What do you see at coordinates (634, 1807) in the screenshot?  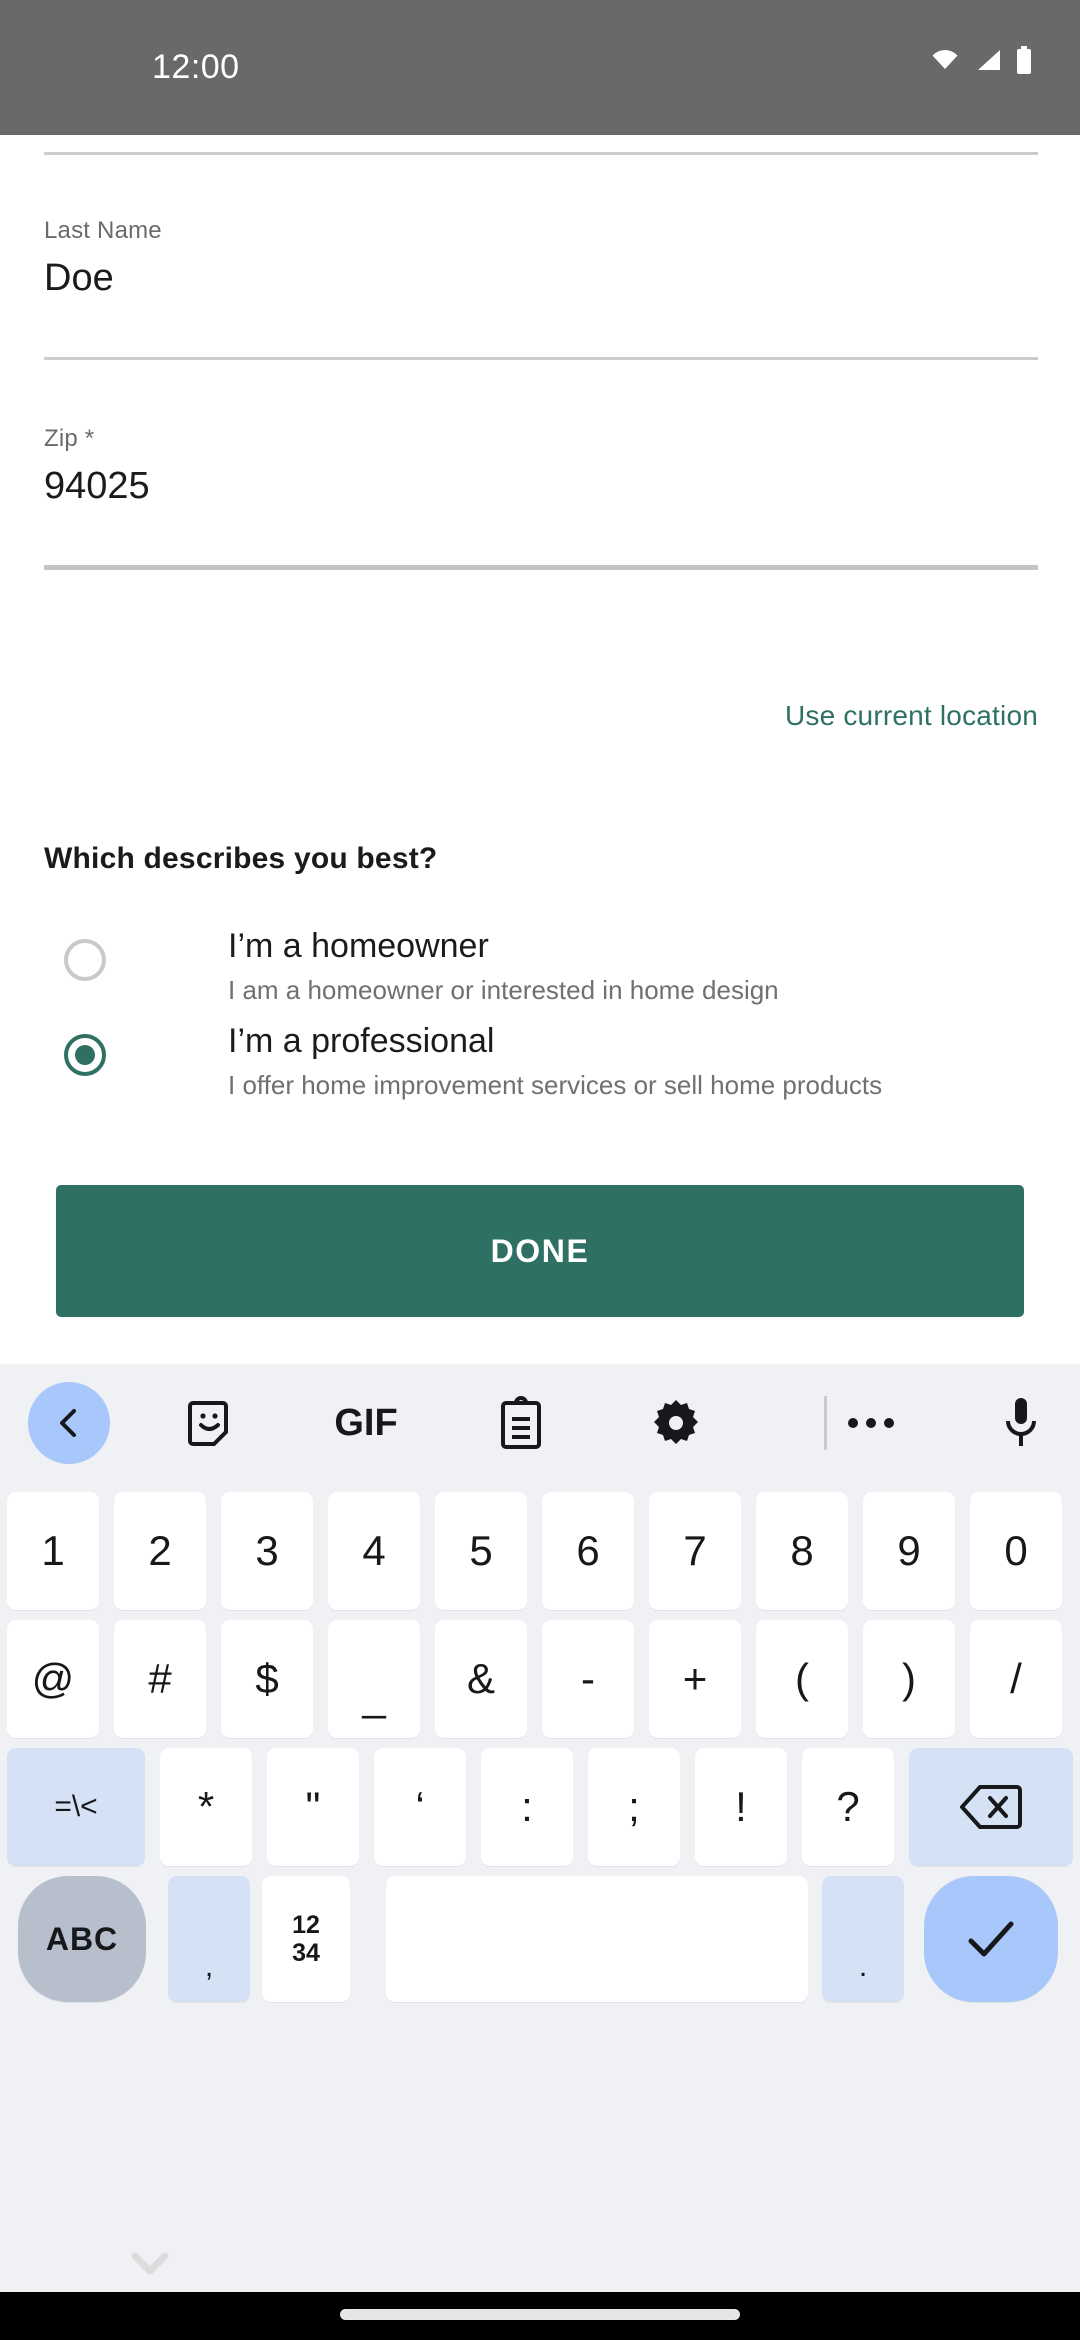 I see `key-semicolon: ;` at bounding box center [634, 1807].